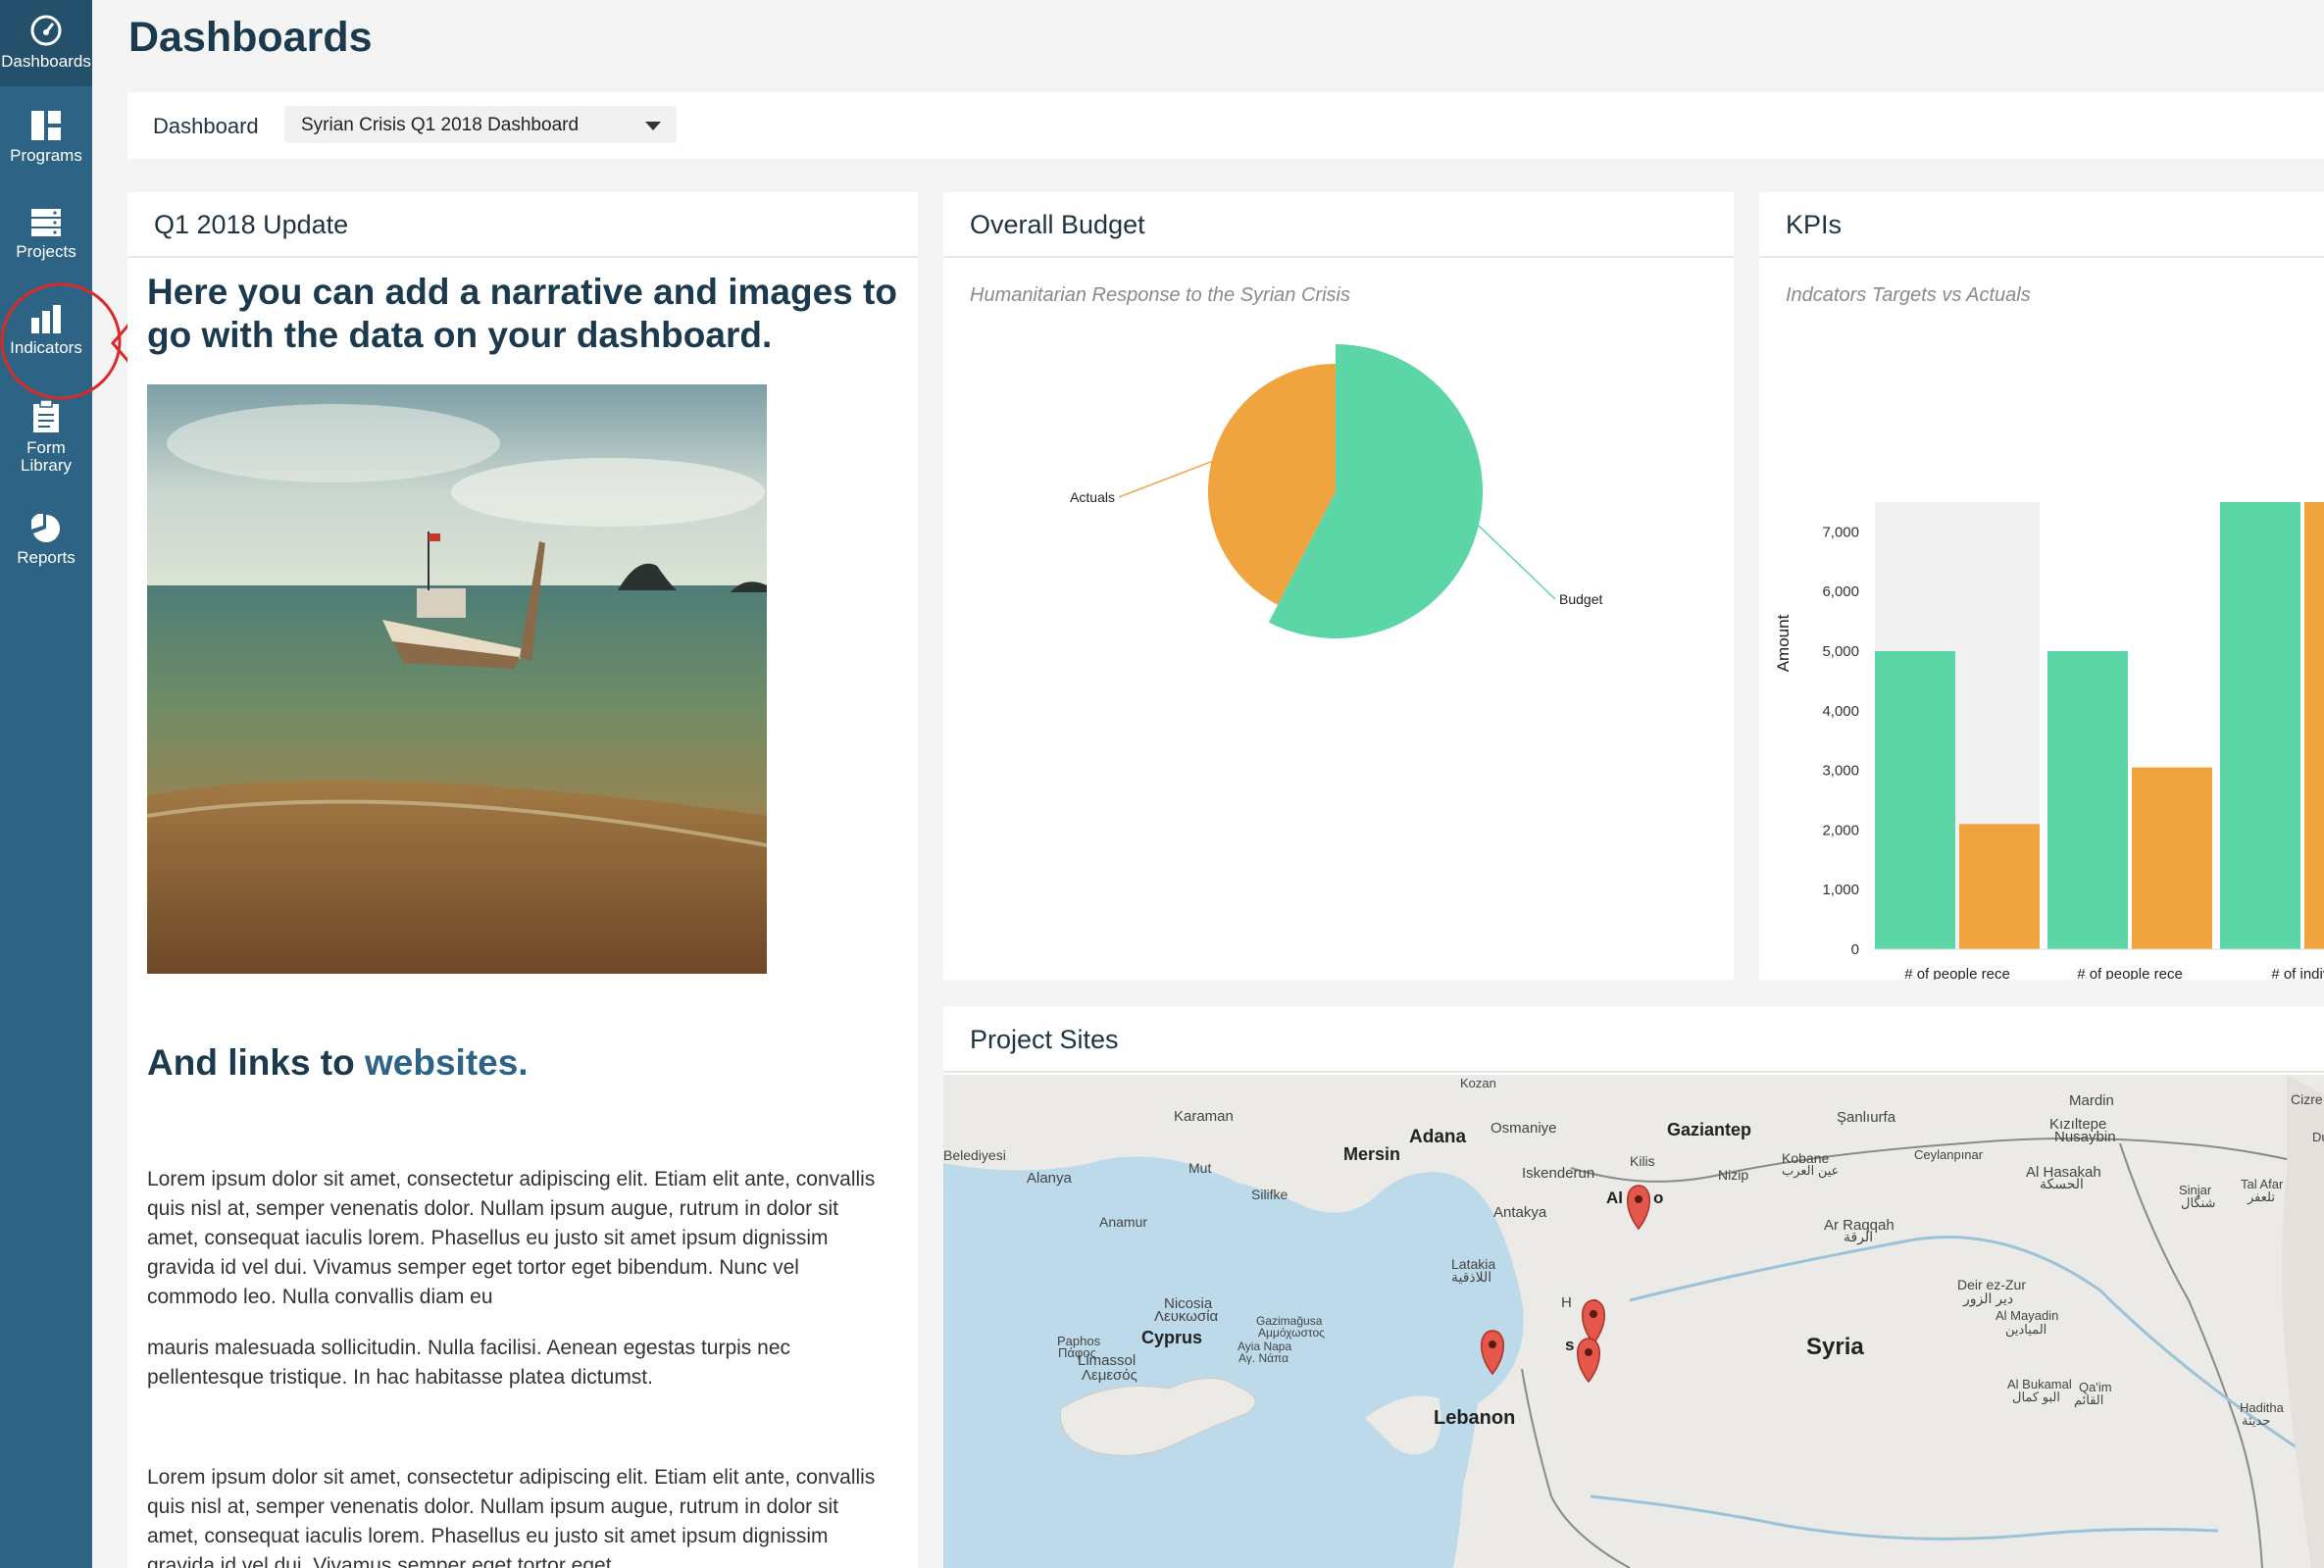 This screenshot has width=2324, height=1568. What do you see at coordinates (2036, 1397) in the screenshot?
I see `map-label: البو كمال` at bounding box center [2036, 1397].